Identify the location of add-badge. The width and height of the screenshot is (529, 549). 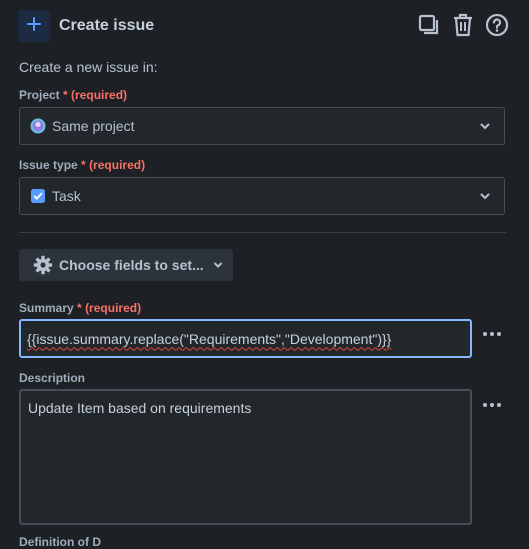
(34, 26).